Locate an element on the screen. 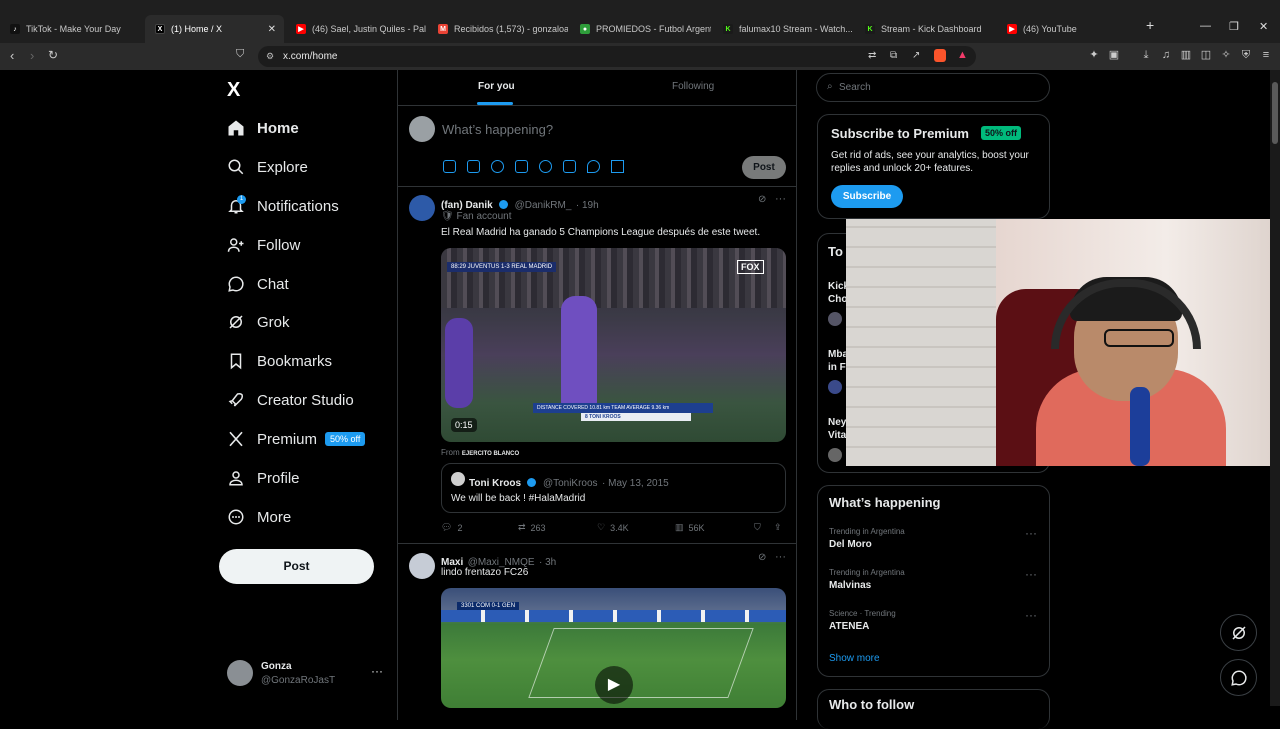 This screenshot has height=729, width=1280. tweet-time: · 19h is located at coordinates (587, 205).